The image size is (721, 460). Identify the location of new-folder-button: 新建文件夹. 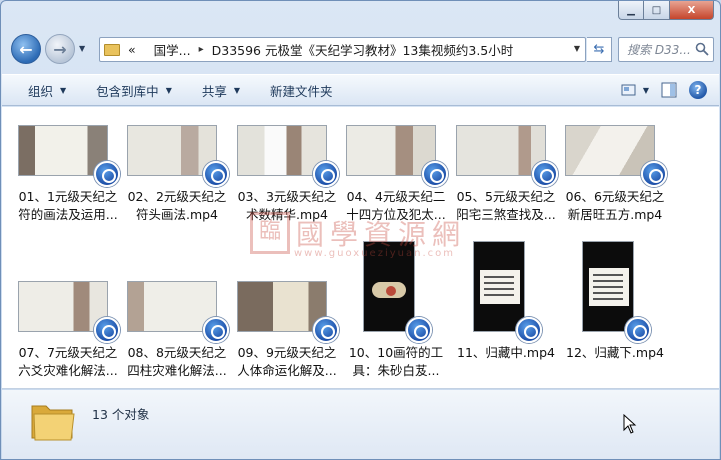
(301, 90).